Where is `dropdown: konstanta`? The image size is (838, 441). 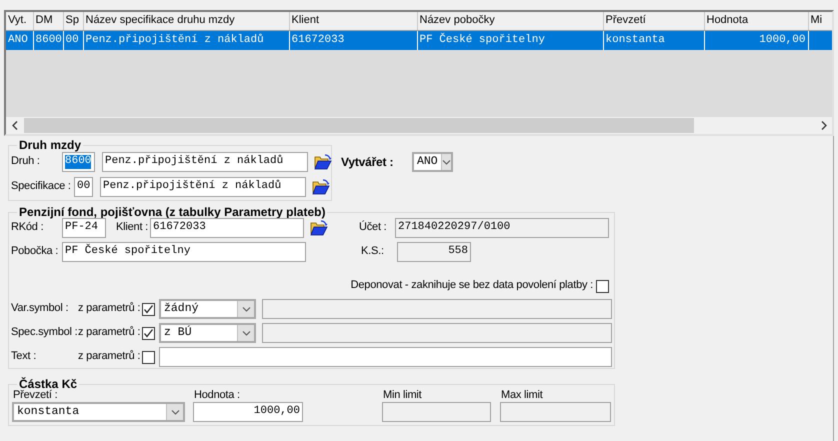
dropdown: konstanta is located at coordinates (98, 412).